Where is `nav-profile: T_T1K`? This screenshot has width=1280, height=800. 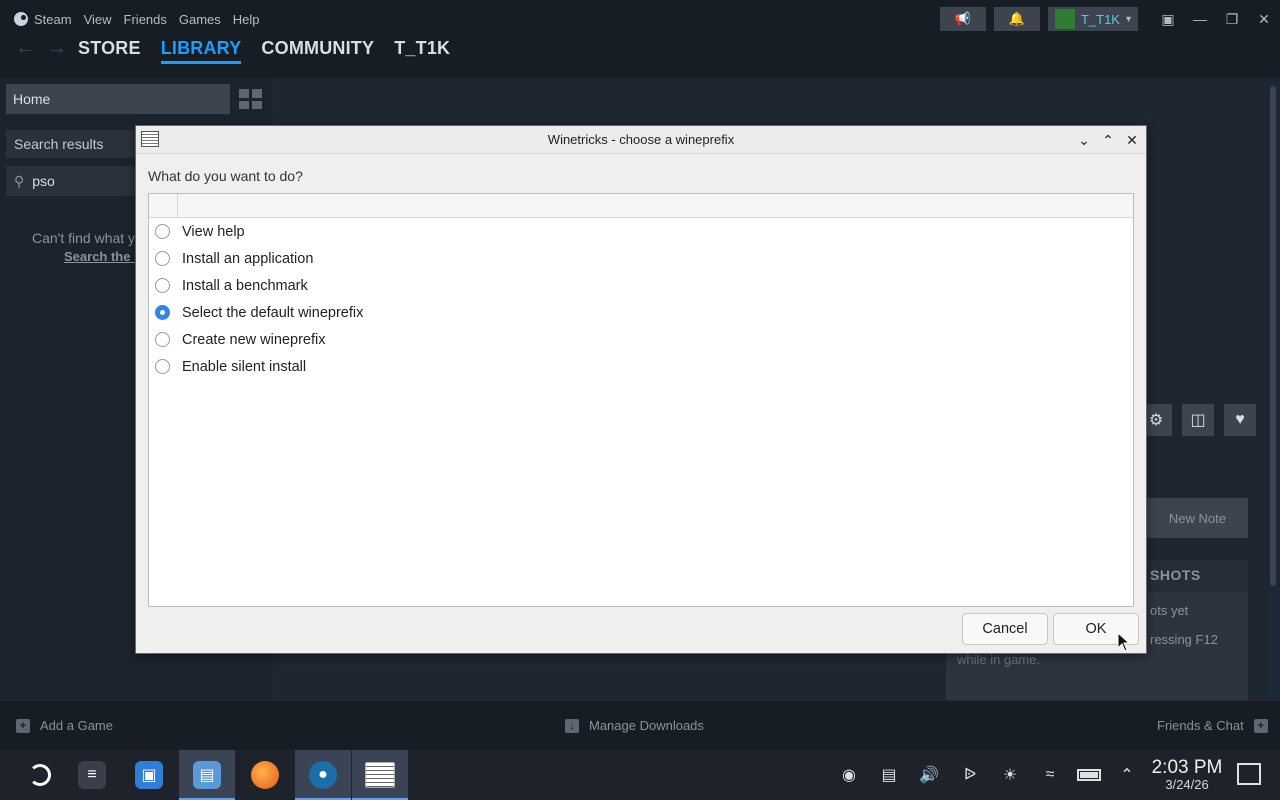
nav-profile: T_T1K is located at coordinates (422, 48).